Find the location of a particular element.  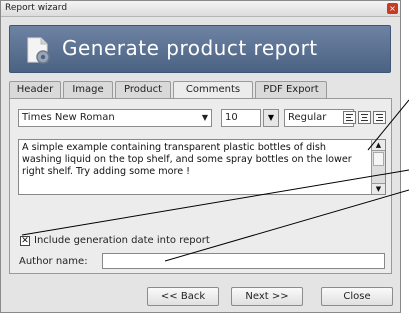

wizard-banner: Generate product report is located at coordinates (200, 49).